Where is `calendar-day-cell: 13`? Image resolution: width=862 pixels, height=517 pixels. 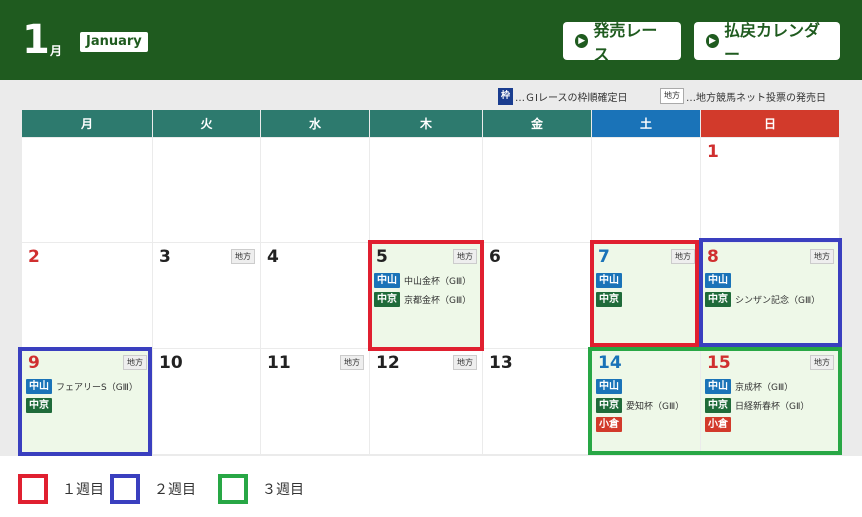 calendar-day-cell: 13 is located at coordinates (537, 401).